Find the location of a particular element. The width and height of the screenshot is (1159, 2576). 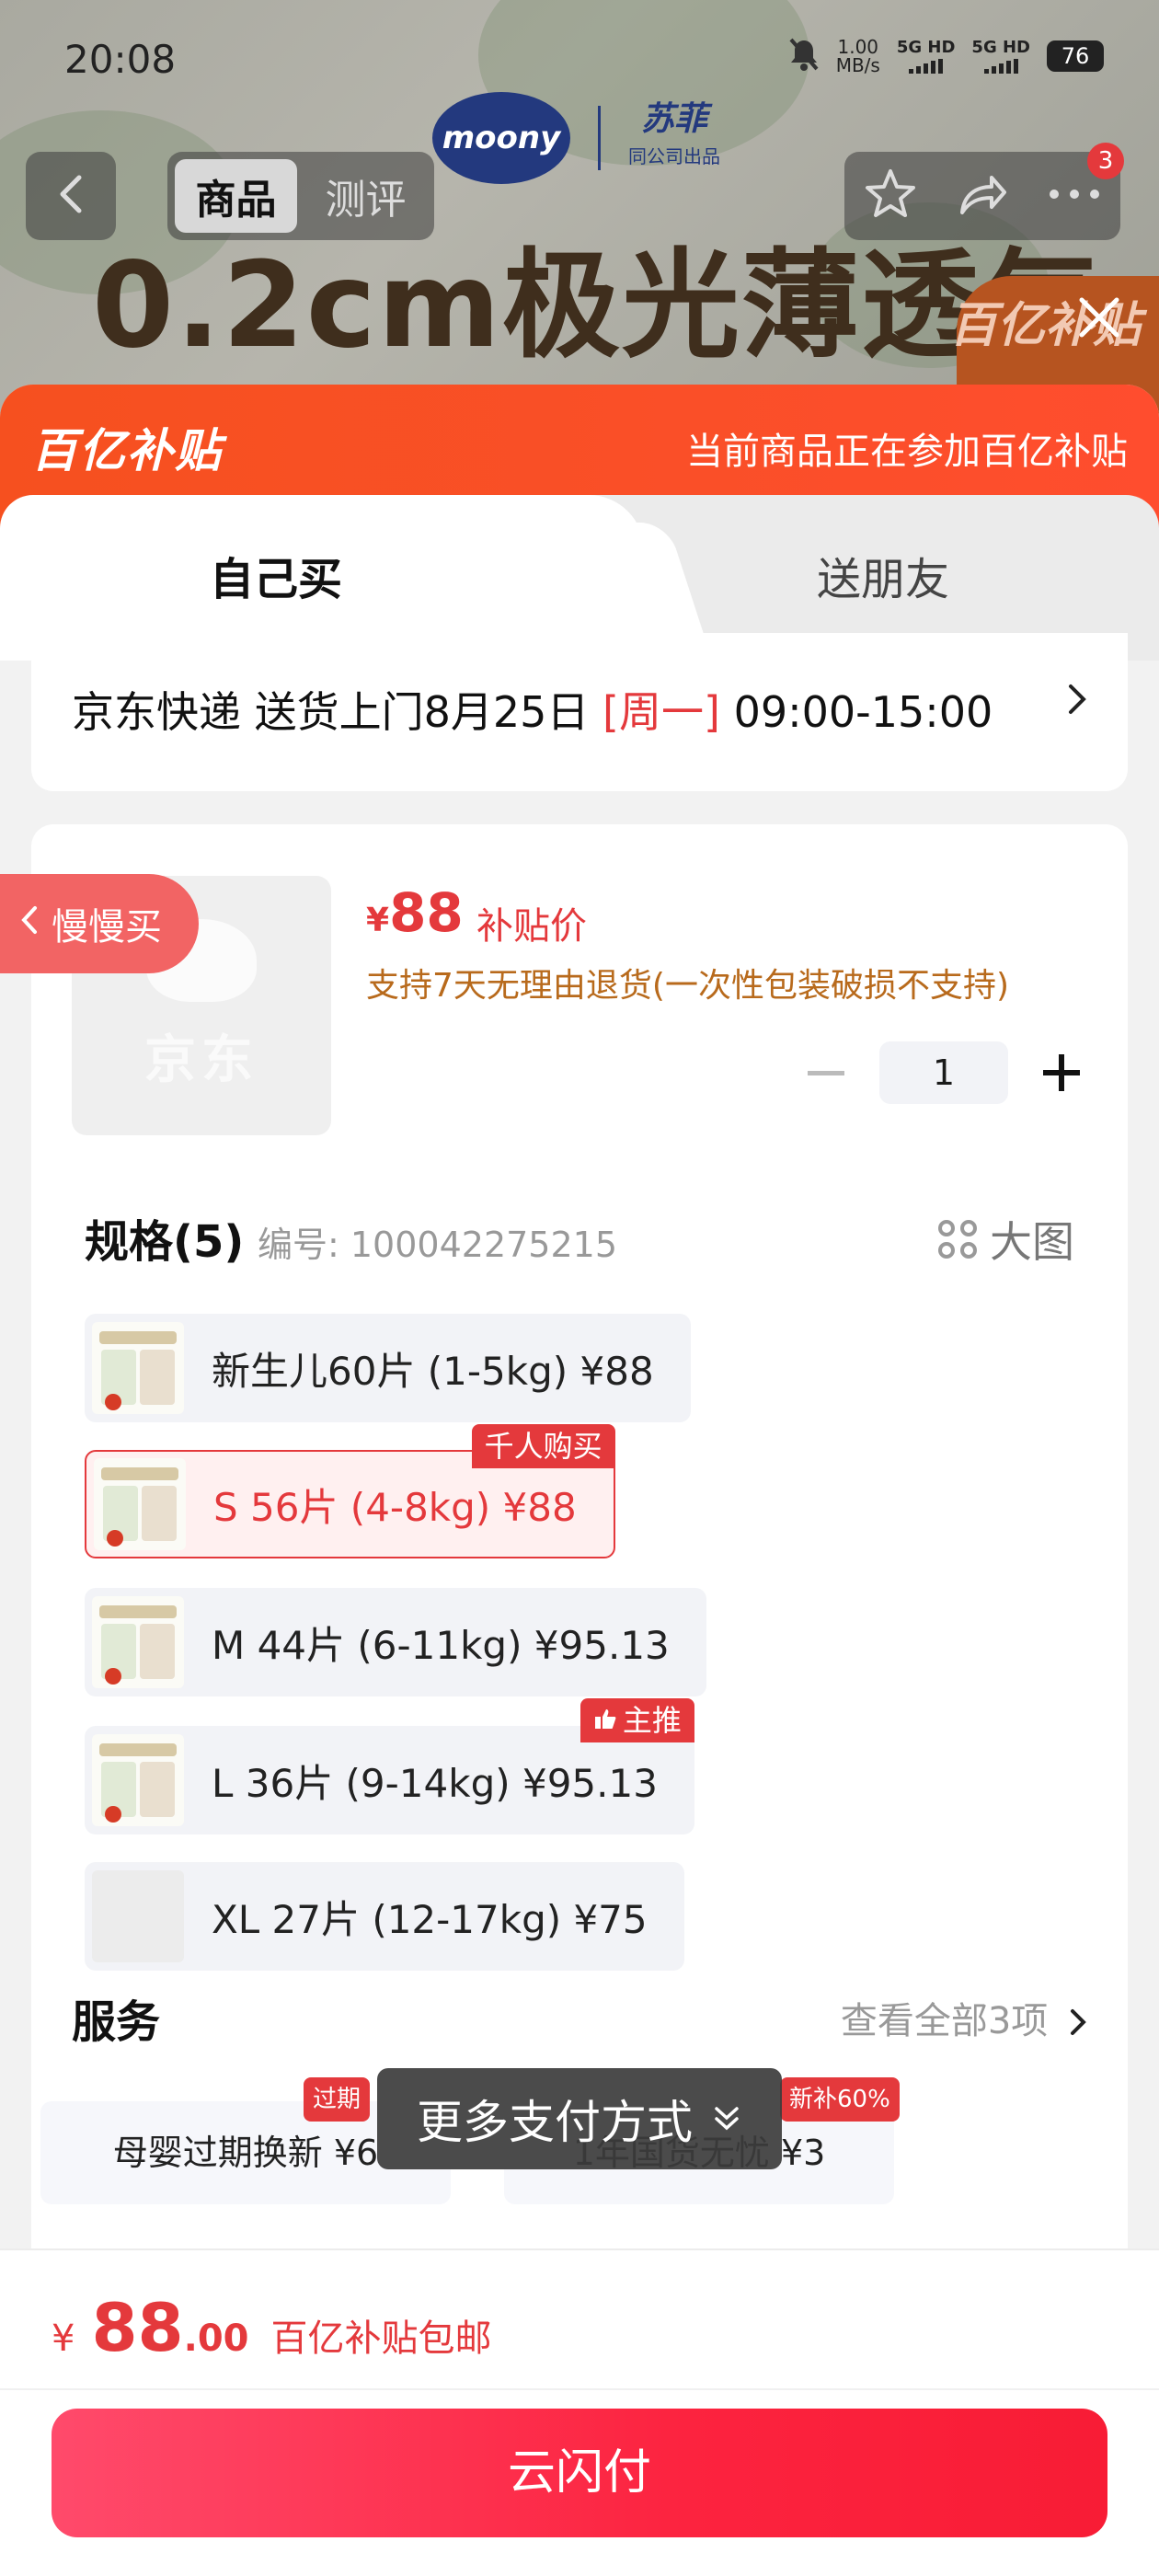

subsidy-notice: 当前商品正在参加百亿补贴 is located at coordinates (907, 452).